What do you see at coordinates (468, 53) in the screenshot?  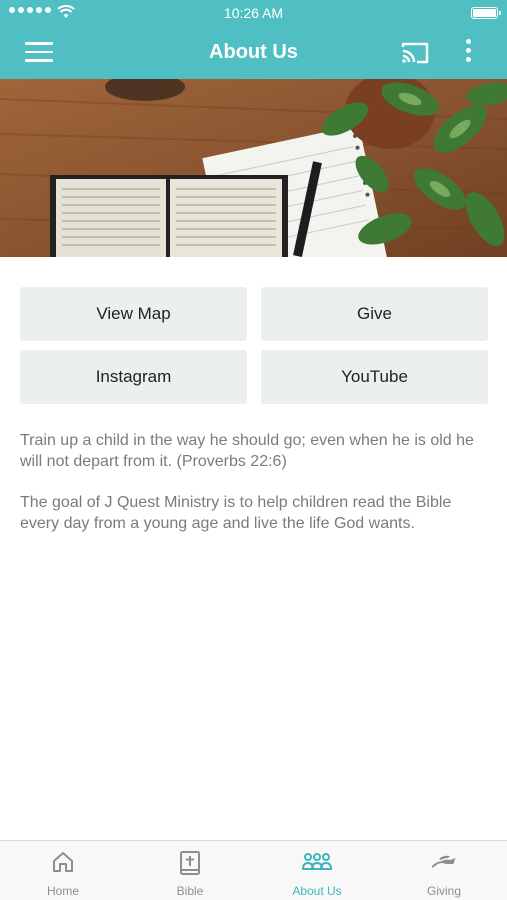 I see `more-vertical-icon` at bounding box center [468, 53].